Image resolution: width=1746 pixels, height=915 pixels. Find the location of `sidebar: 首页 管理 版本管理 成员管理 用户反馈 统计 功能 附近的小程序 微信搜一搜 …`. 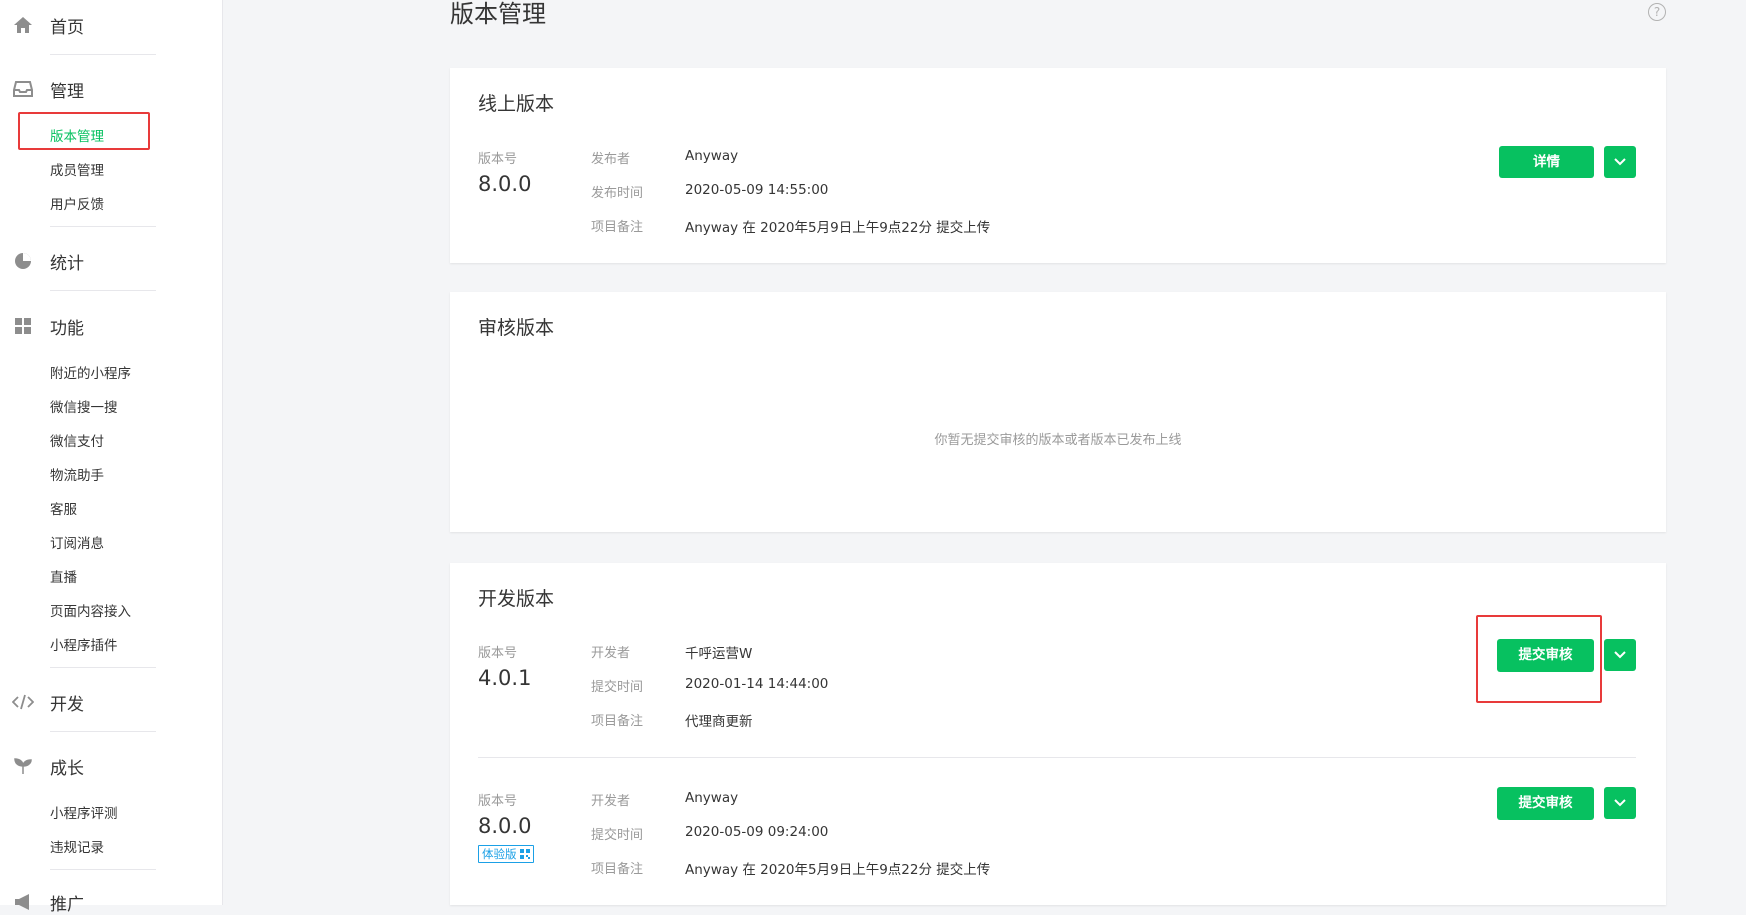

sidebar: 首页 管理 版本管理 成员管理 用户反馈 统计 功能 附近的小程序 微信搜一搜 … is located at coordinates (111, 457).